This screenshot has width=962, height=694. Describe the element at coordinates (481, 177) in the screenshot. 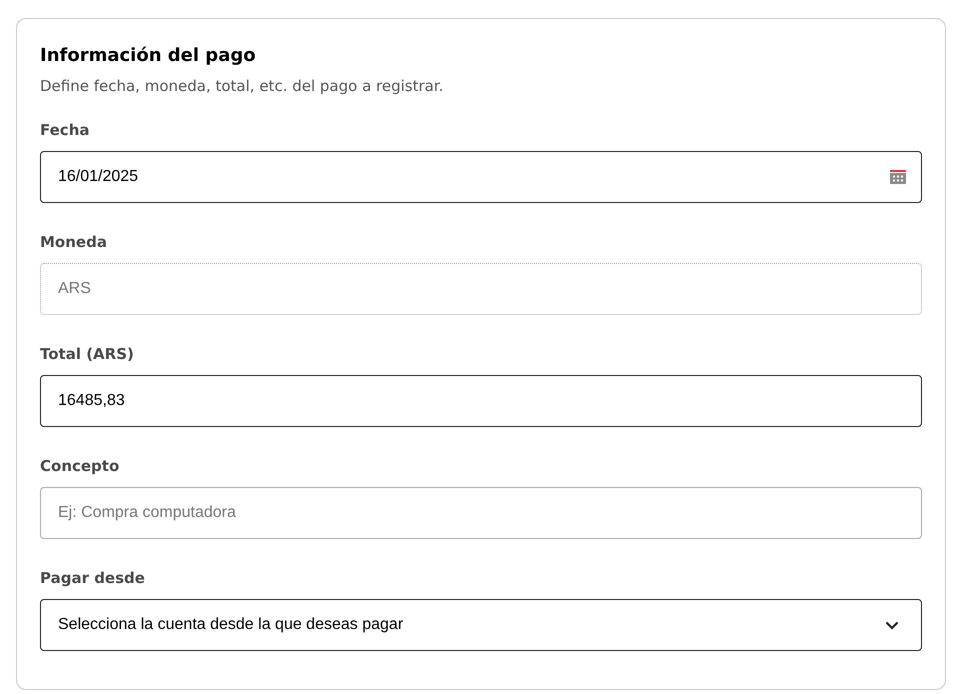

I see `date-field: 16/01/2025` at that location.